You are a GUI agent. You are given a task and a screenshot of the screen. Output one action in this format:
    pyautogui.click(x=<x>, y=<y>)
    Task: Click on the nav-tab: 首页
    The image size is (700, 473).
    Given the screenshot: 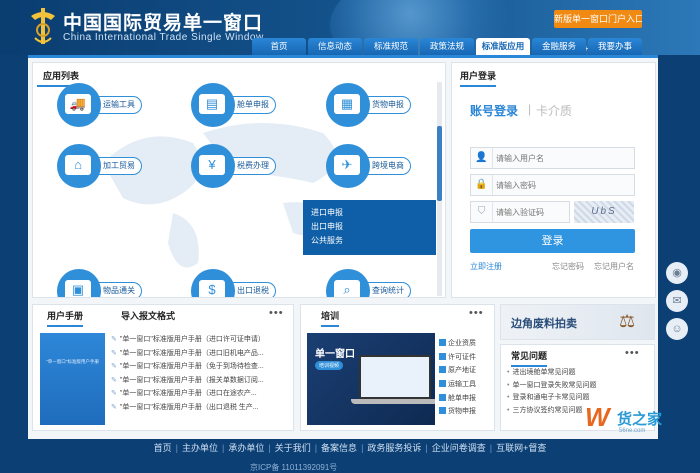 What is the action you would take?
    pyautogui.click(x=279, y=46)
    